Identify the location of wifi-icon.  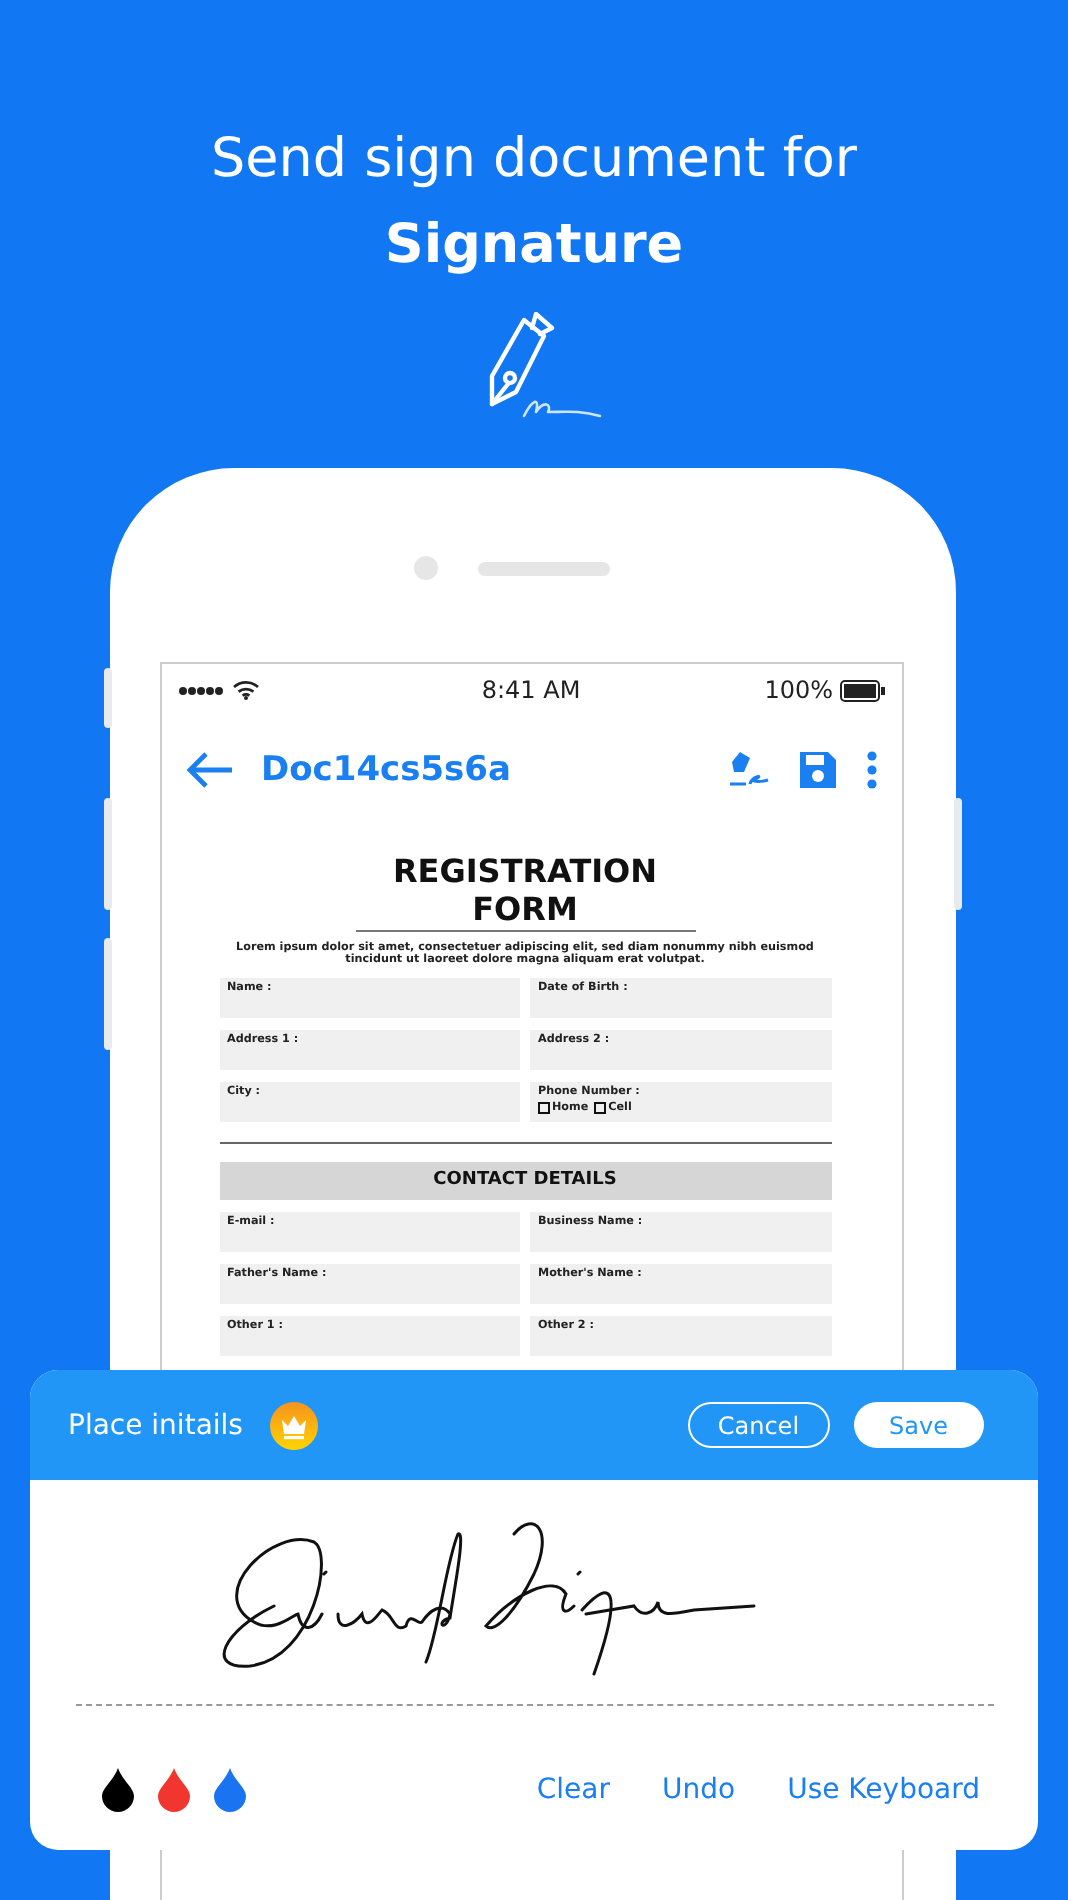
(245, 690).